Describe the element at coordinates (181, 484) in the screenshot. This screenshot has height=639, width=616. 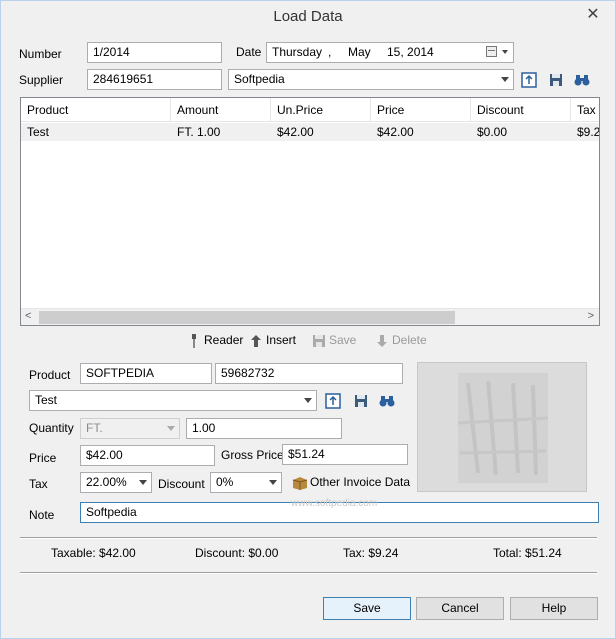
I see `discount-label: Discount` at that location.